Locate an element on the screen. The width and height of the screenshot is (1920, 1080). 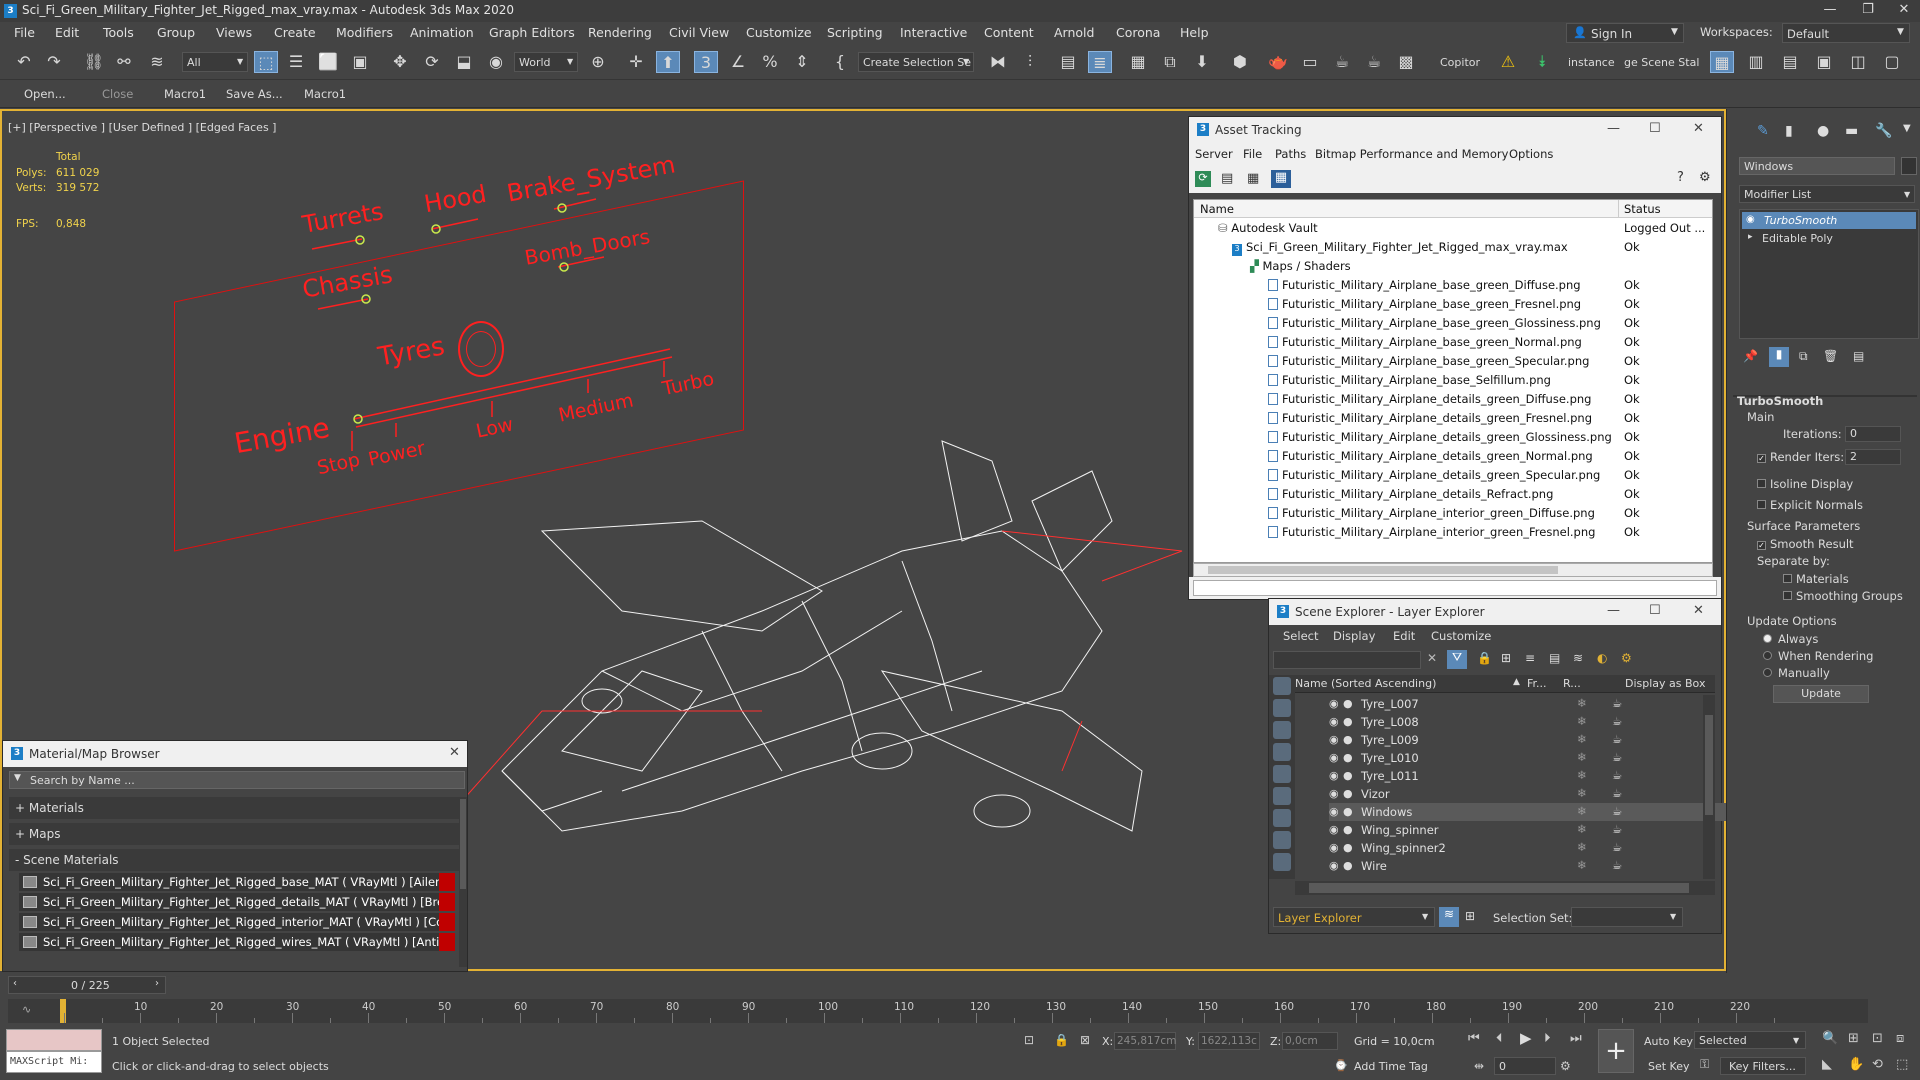
detail-view-icon: ▦ is located at coordinates (1253, 178).